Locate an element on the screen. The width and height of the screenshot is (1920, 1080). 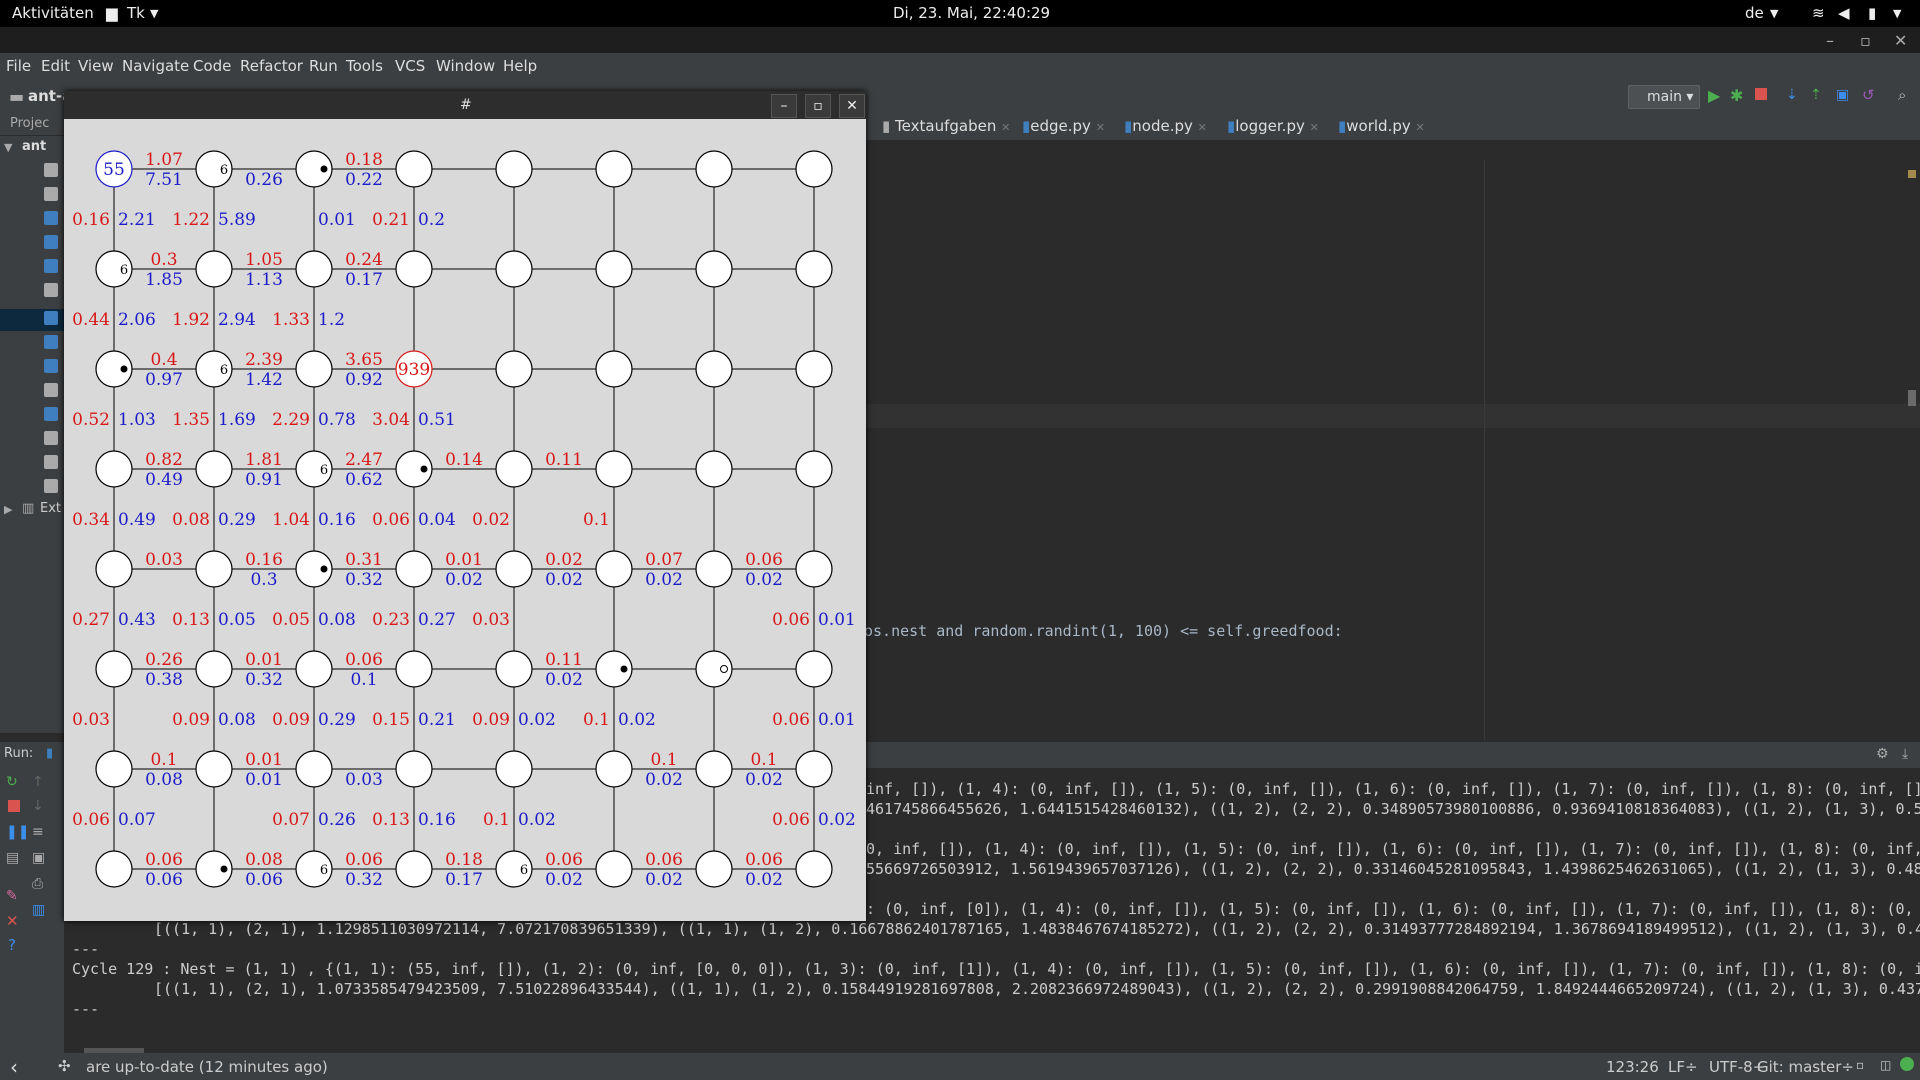
debug-icon: ✱ is located at coordinates (1736, 95).